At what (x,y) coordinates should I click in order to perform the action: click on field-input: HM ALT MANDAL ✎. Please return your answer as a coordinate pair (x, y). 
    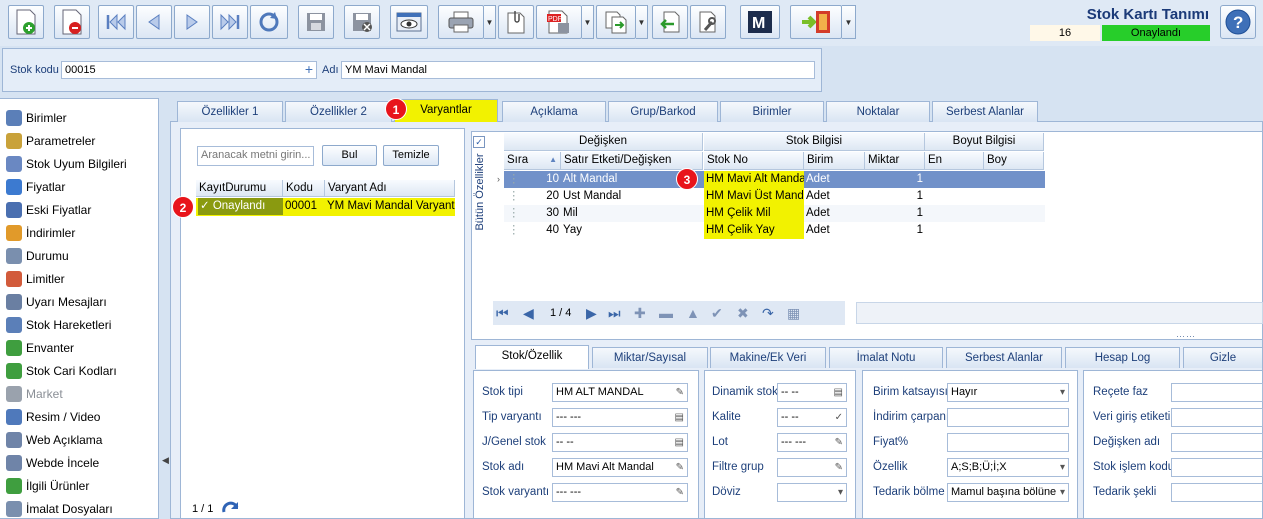
    Looking at the image, I should click on (620, 392).